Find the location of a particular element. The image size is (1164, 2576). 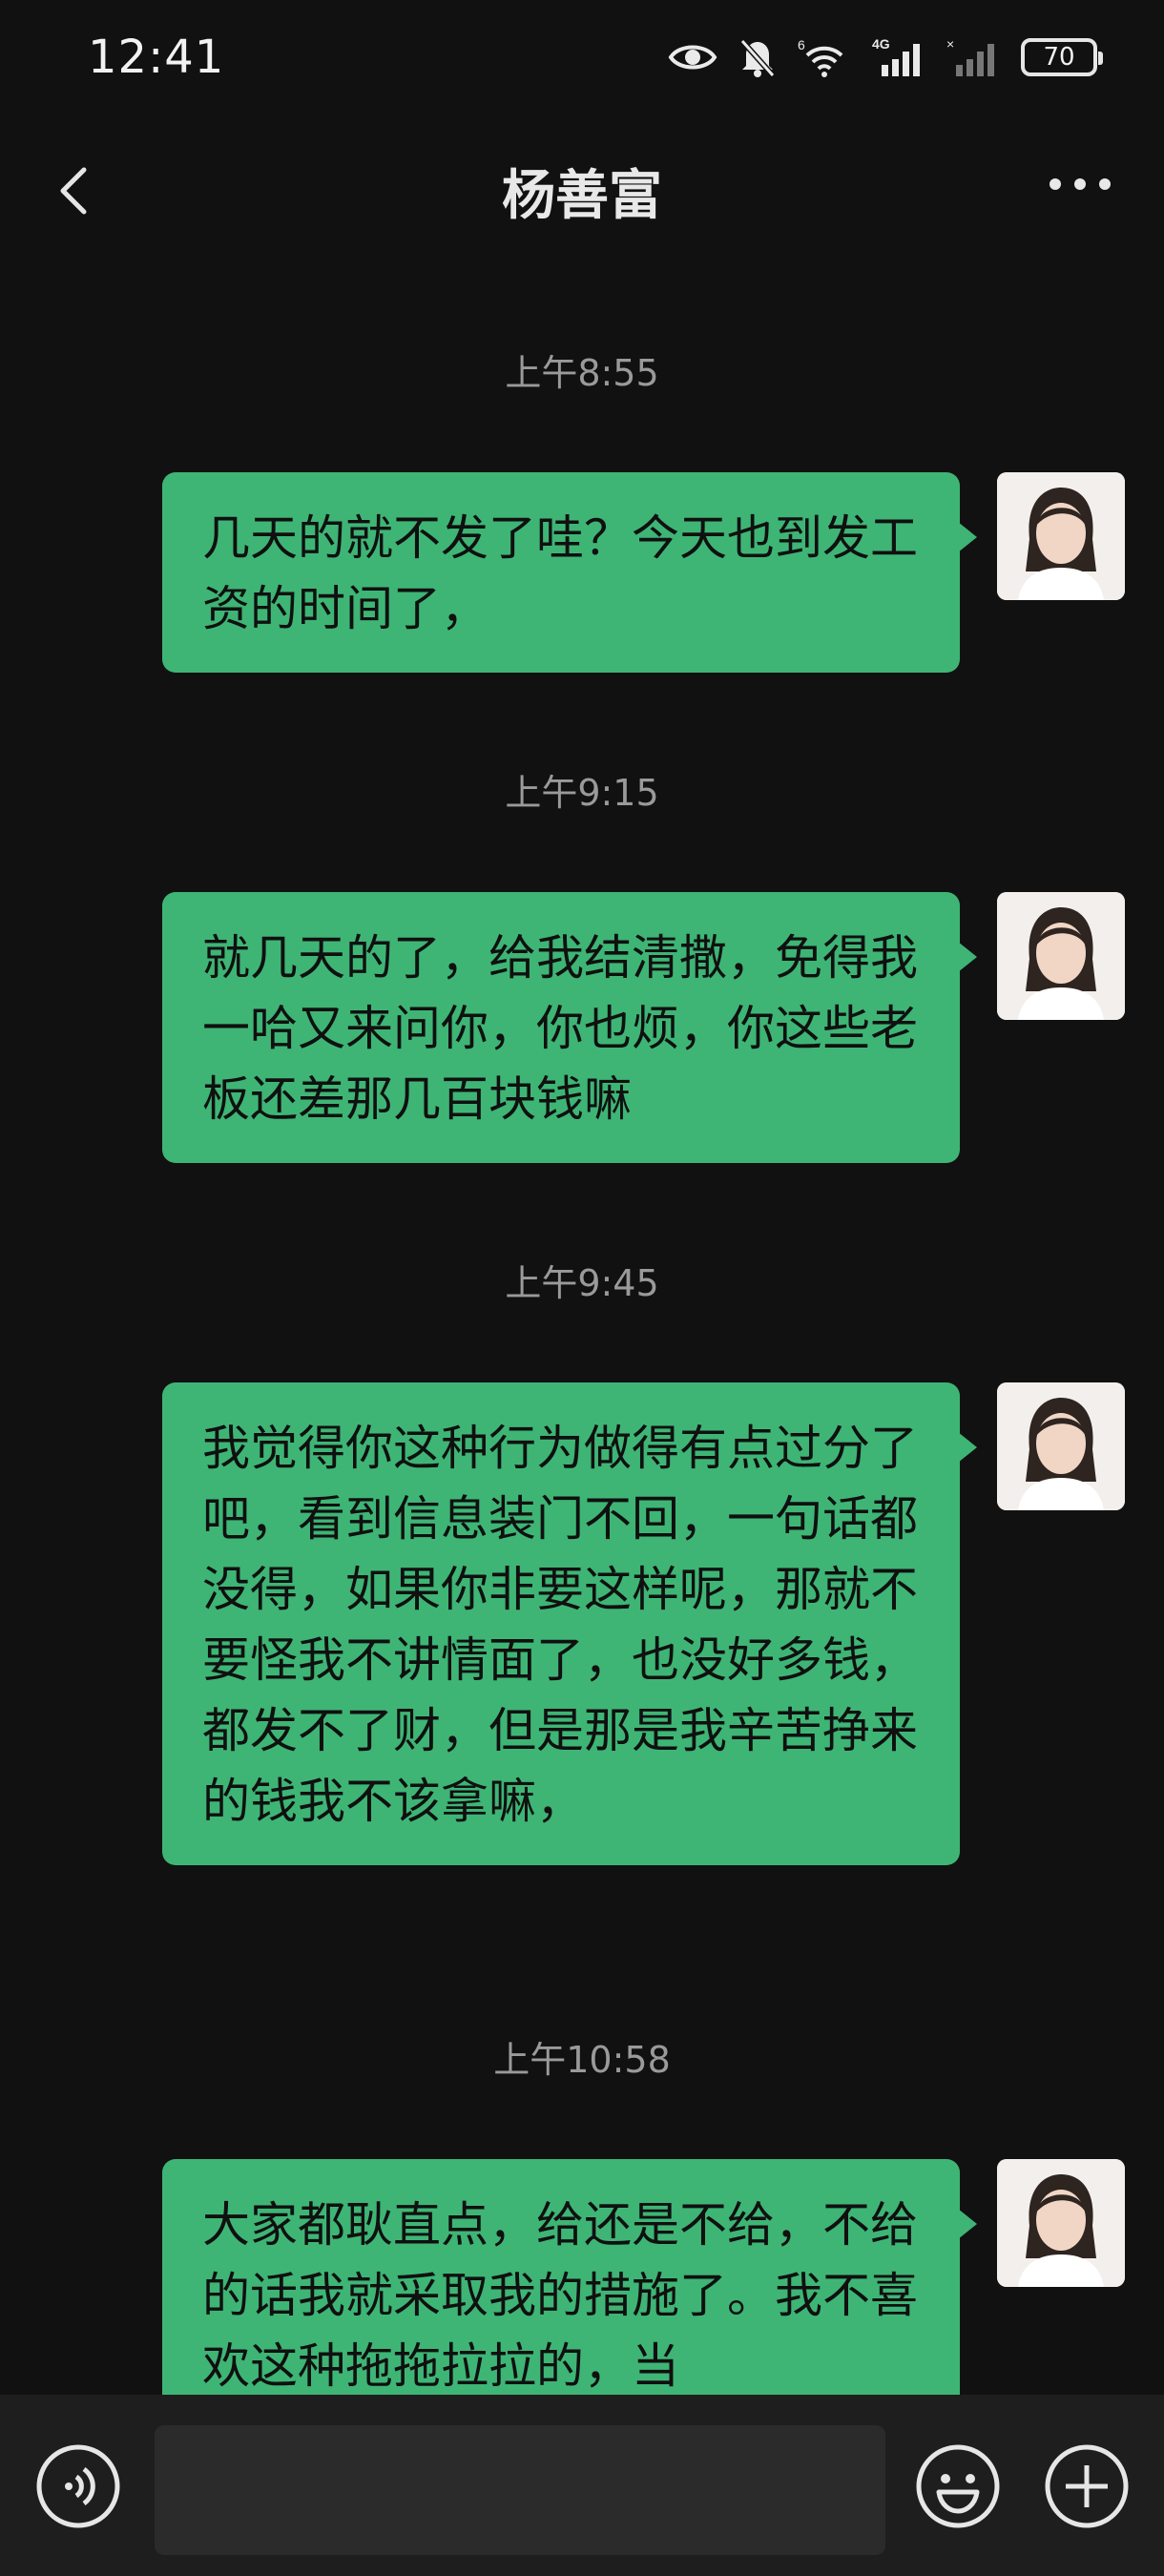

signal-4g-icon: 4G is located at coordinates (896, 56).